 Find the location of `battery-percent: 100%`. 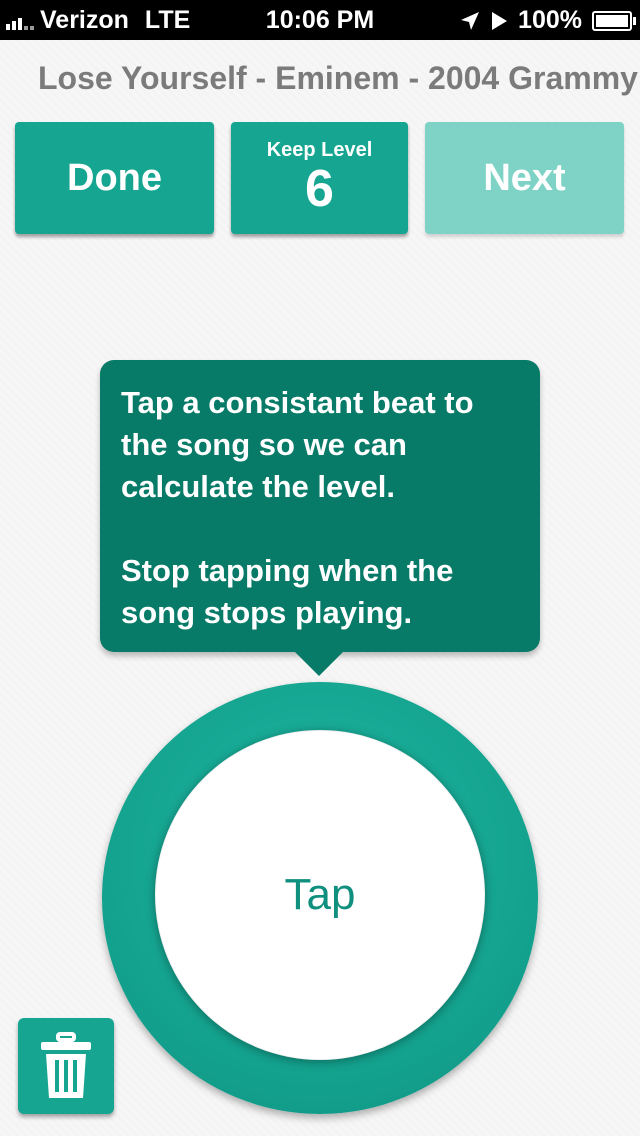

battery-percent: 100% is located at coordinates (550, 20).